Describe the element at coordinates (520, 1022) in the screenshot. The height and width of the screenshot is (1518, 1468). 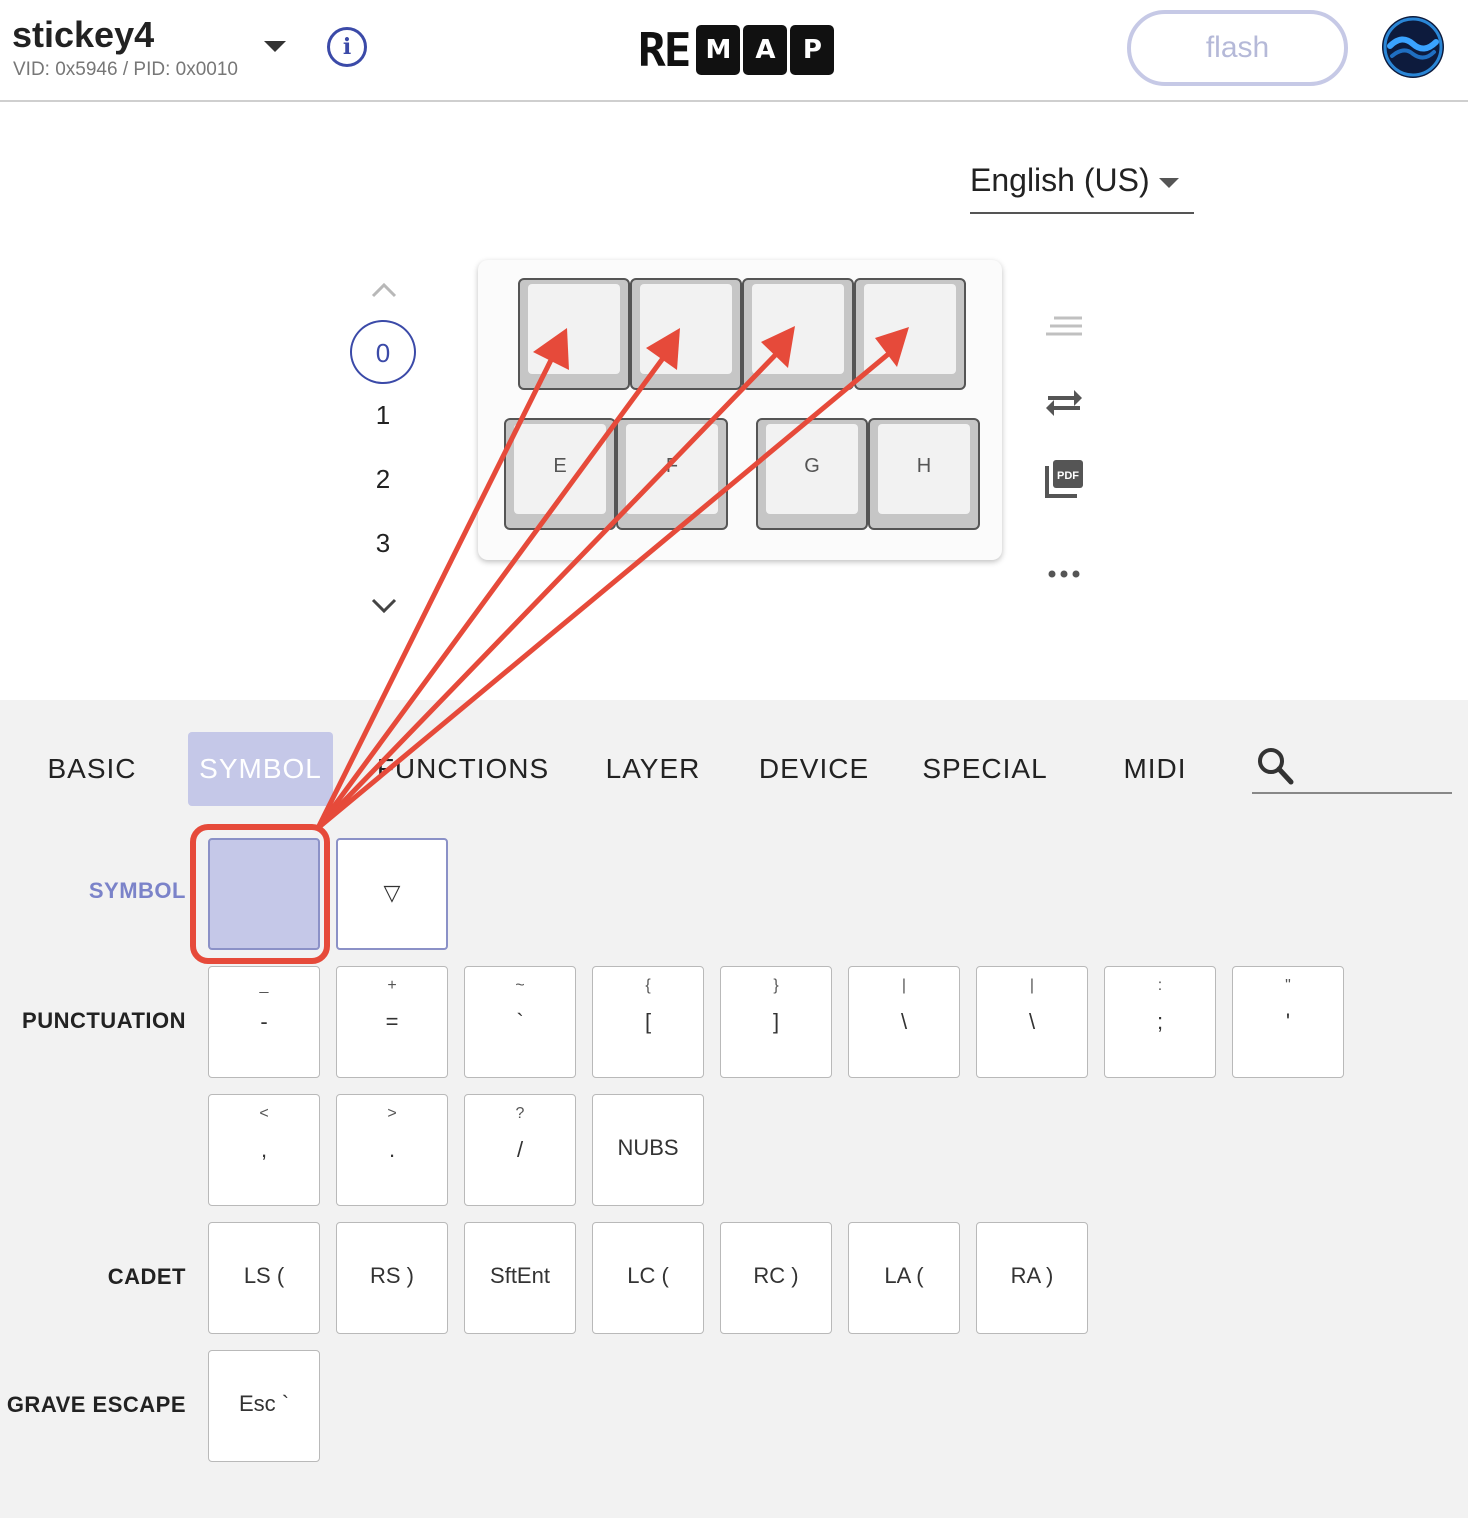
I see `keycode-key: ~ `` at that location.